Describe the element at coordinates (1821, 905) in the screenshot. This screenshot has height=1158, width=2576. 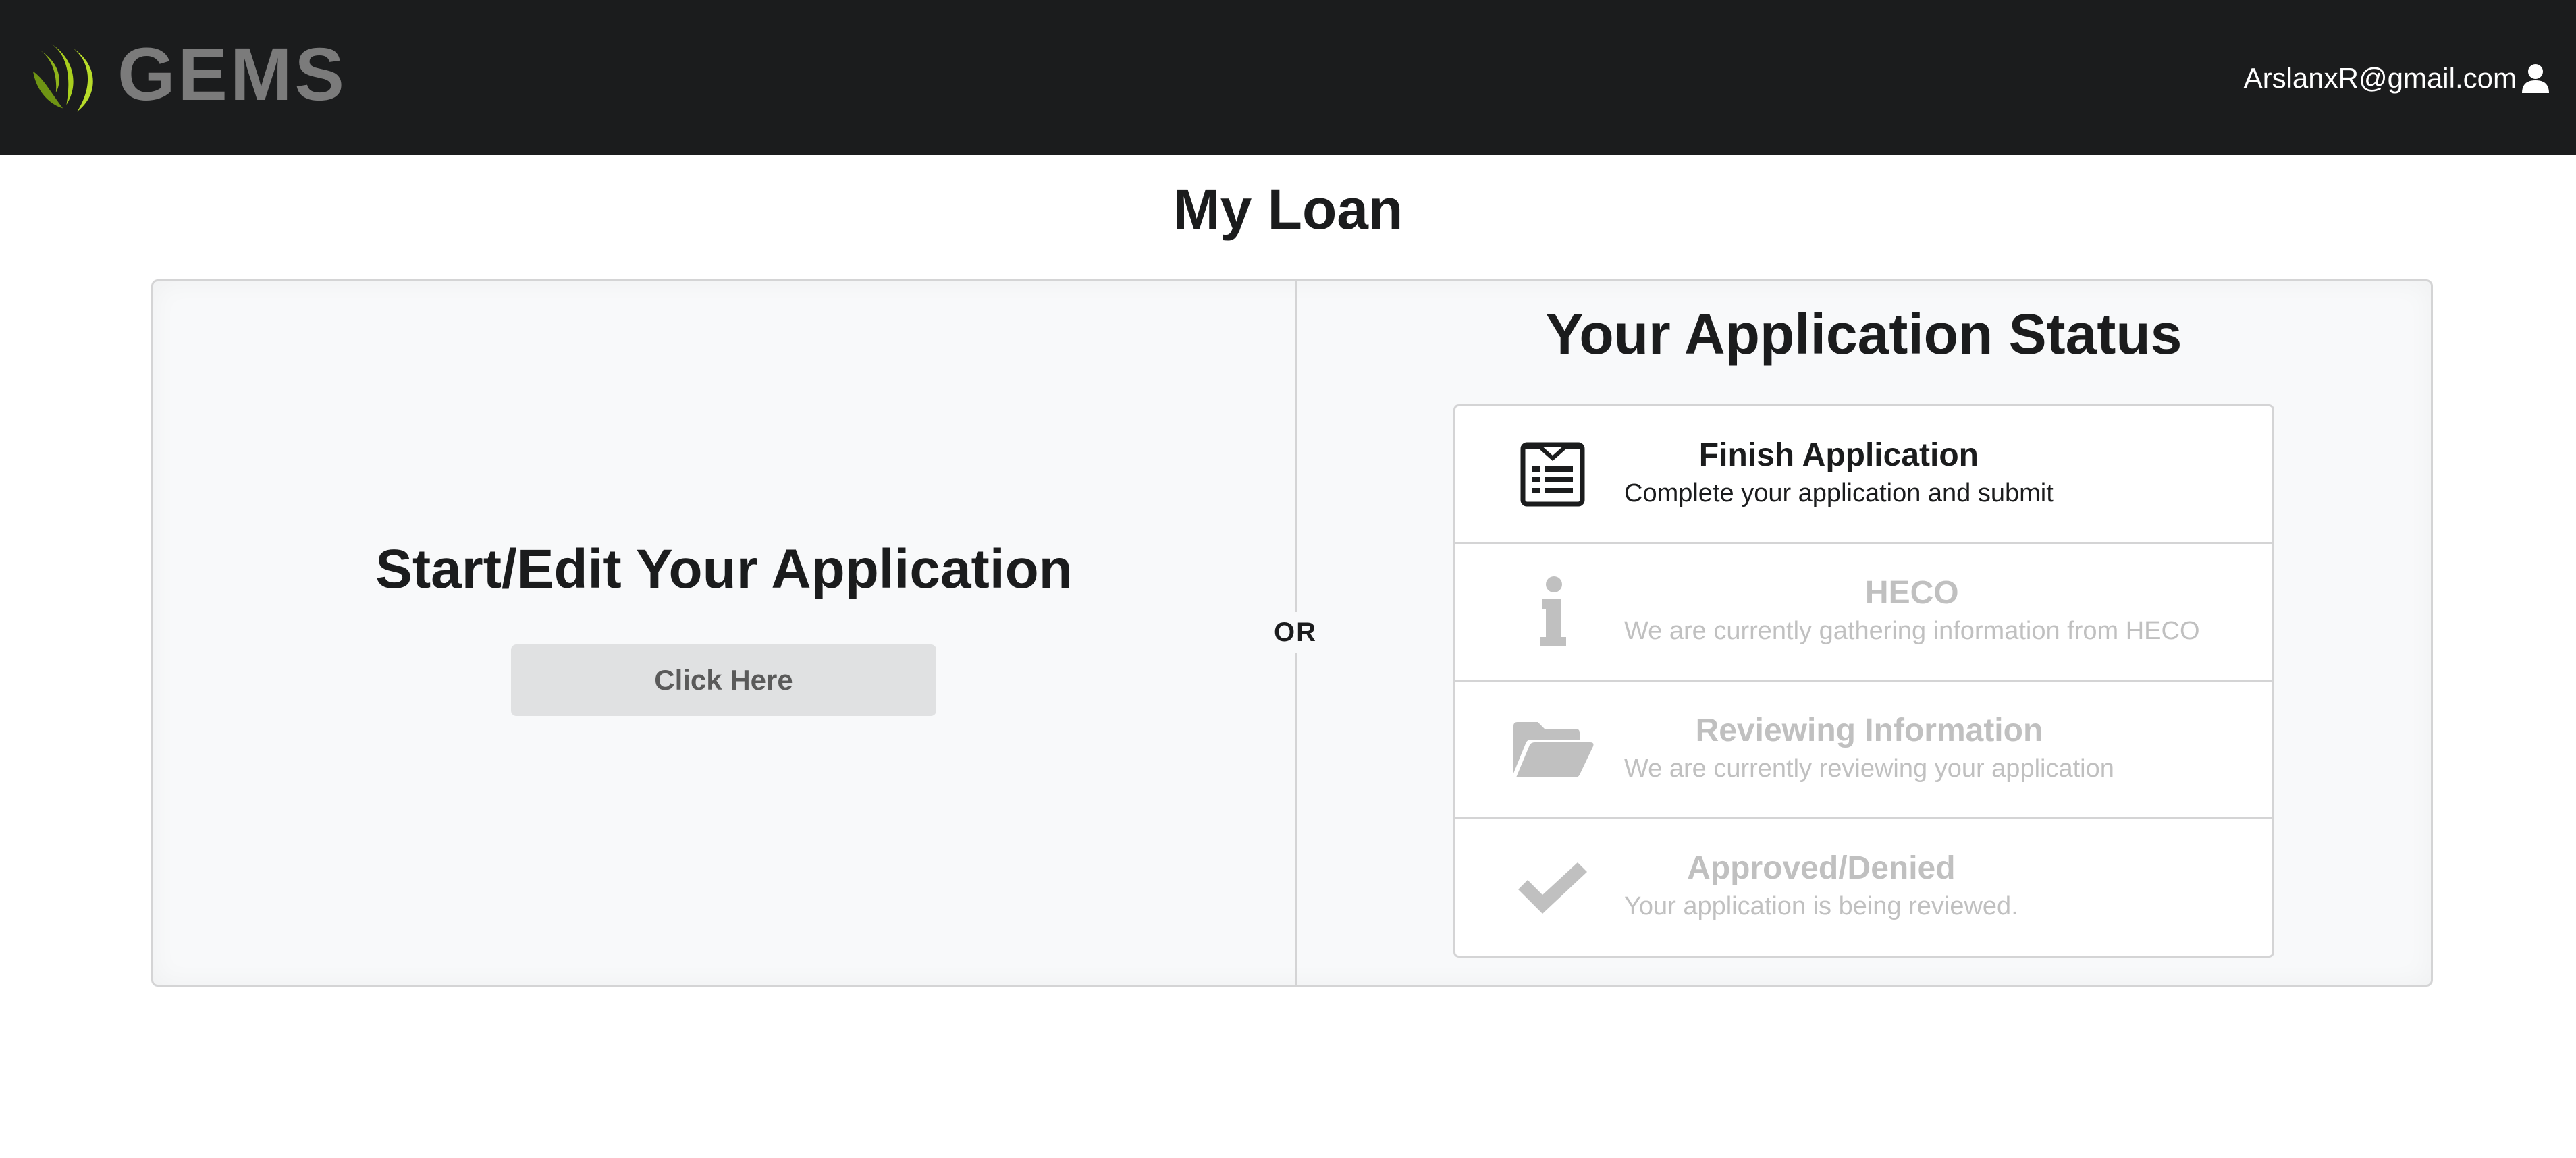
I see `step-description: Your application is being reviewed.` at that location.